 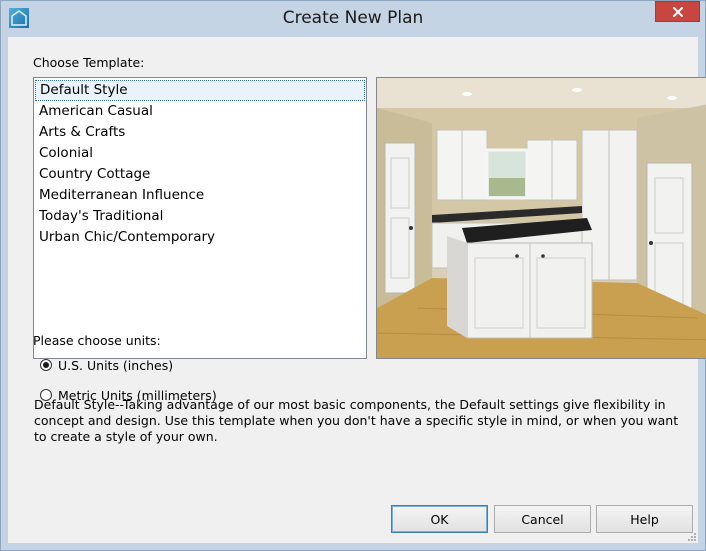 What do you see at coordinates (542, 519) in the screenshot?
I see `cancel-button: Cancel` at bounding box center [542, 519].